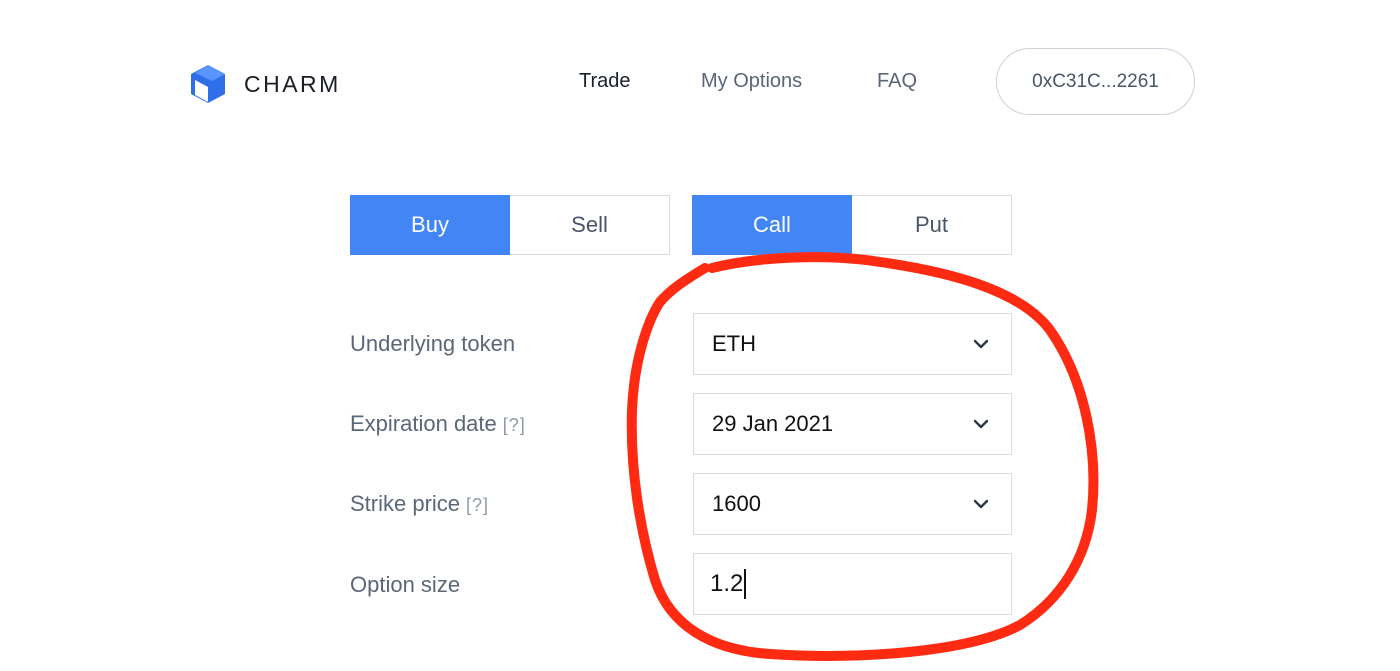  Describe the element at coordinates (852, 424) in the screenshot. I see `expiration-date-select: 29 Jan 2021` at that location.